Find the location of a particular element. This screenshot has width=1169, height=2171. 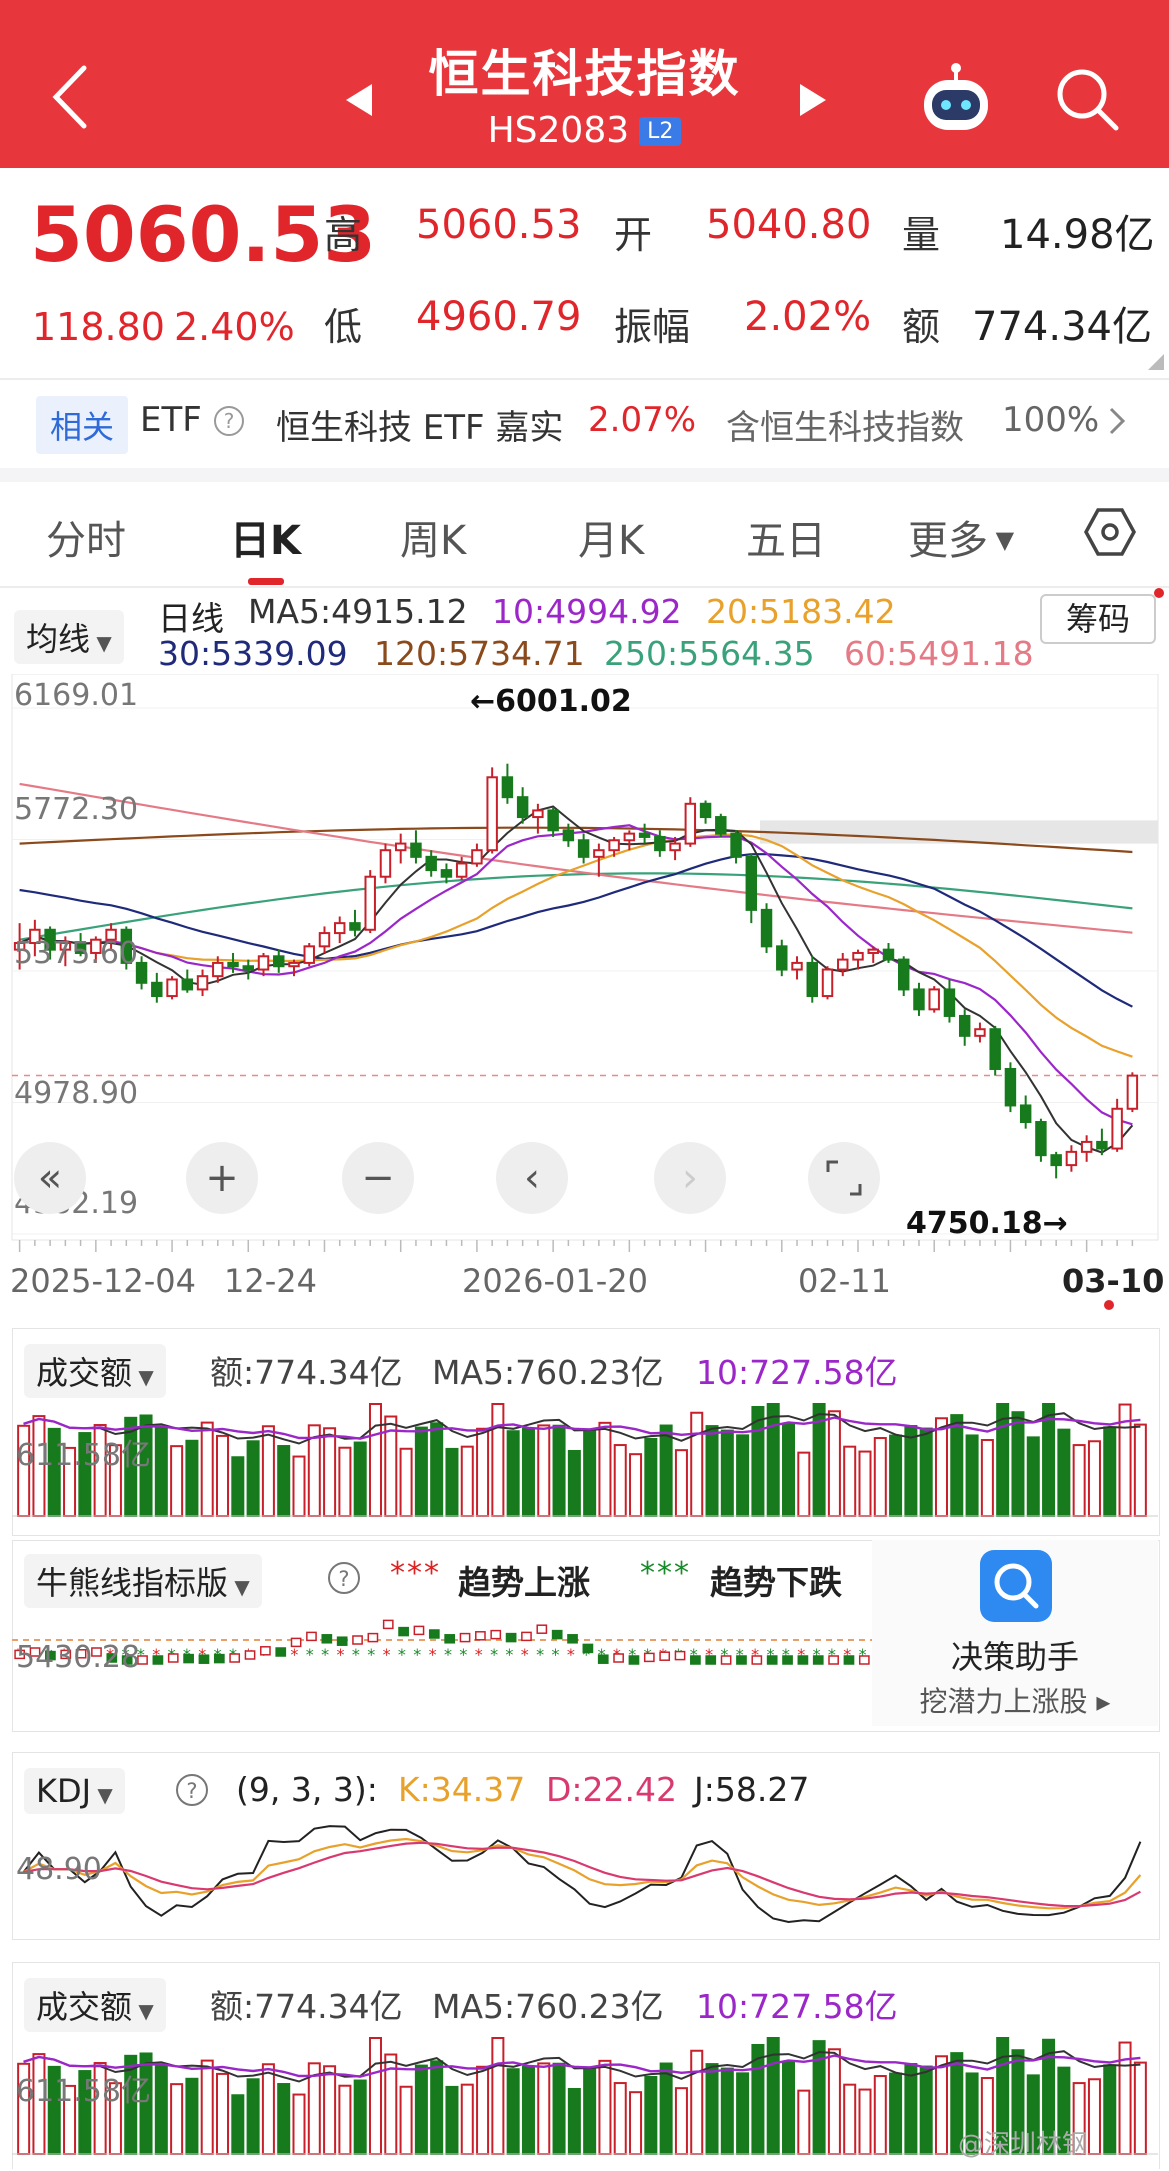

kdj-k-line is located at coordinates (582, 1873).